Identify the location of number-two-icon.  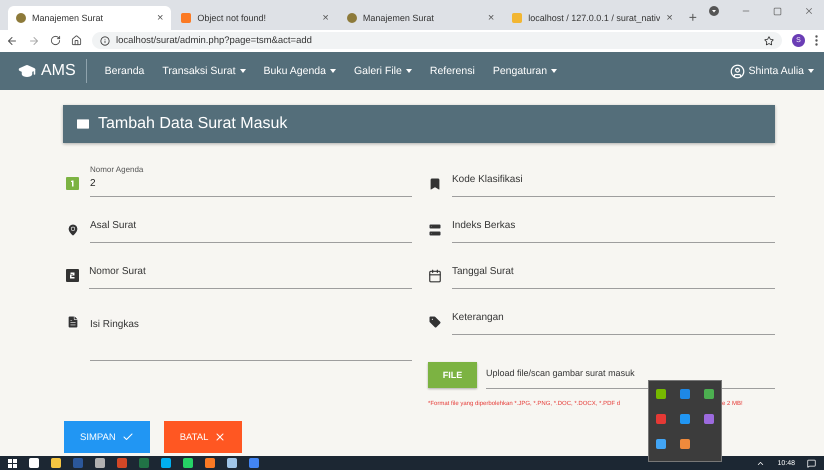
(72, 275).